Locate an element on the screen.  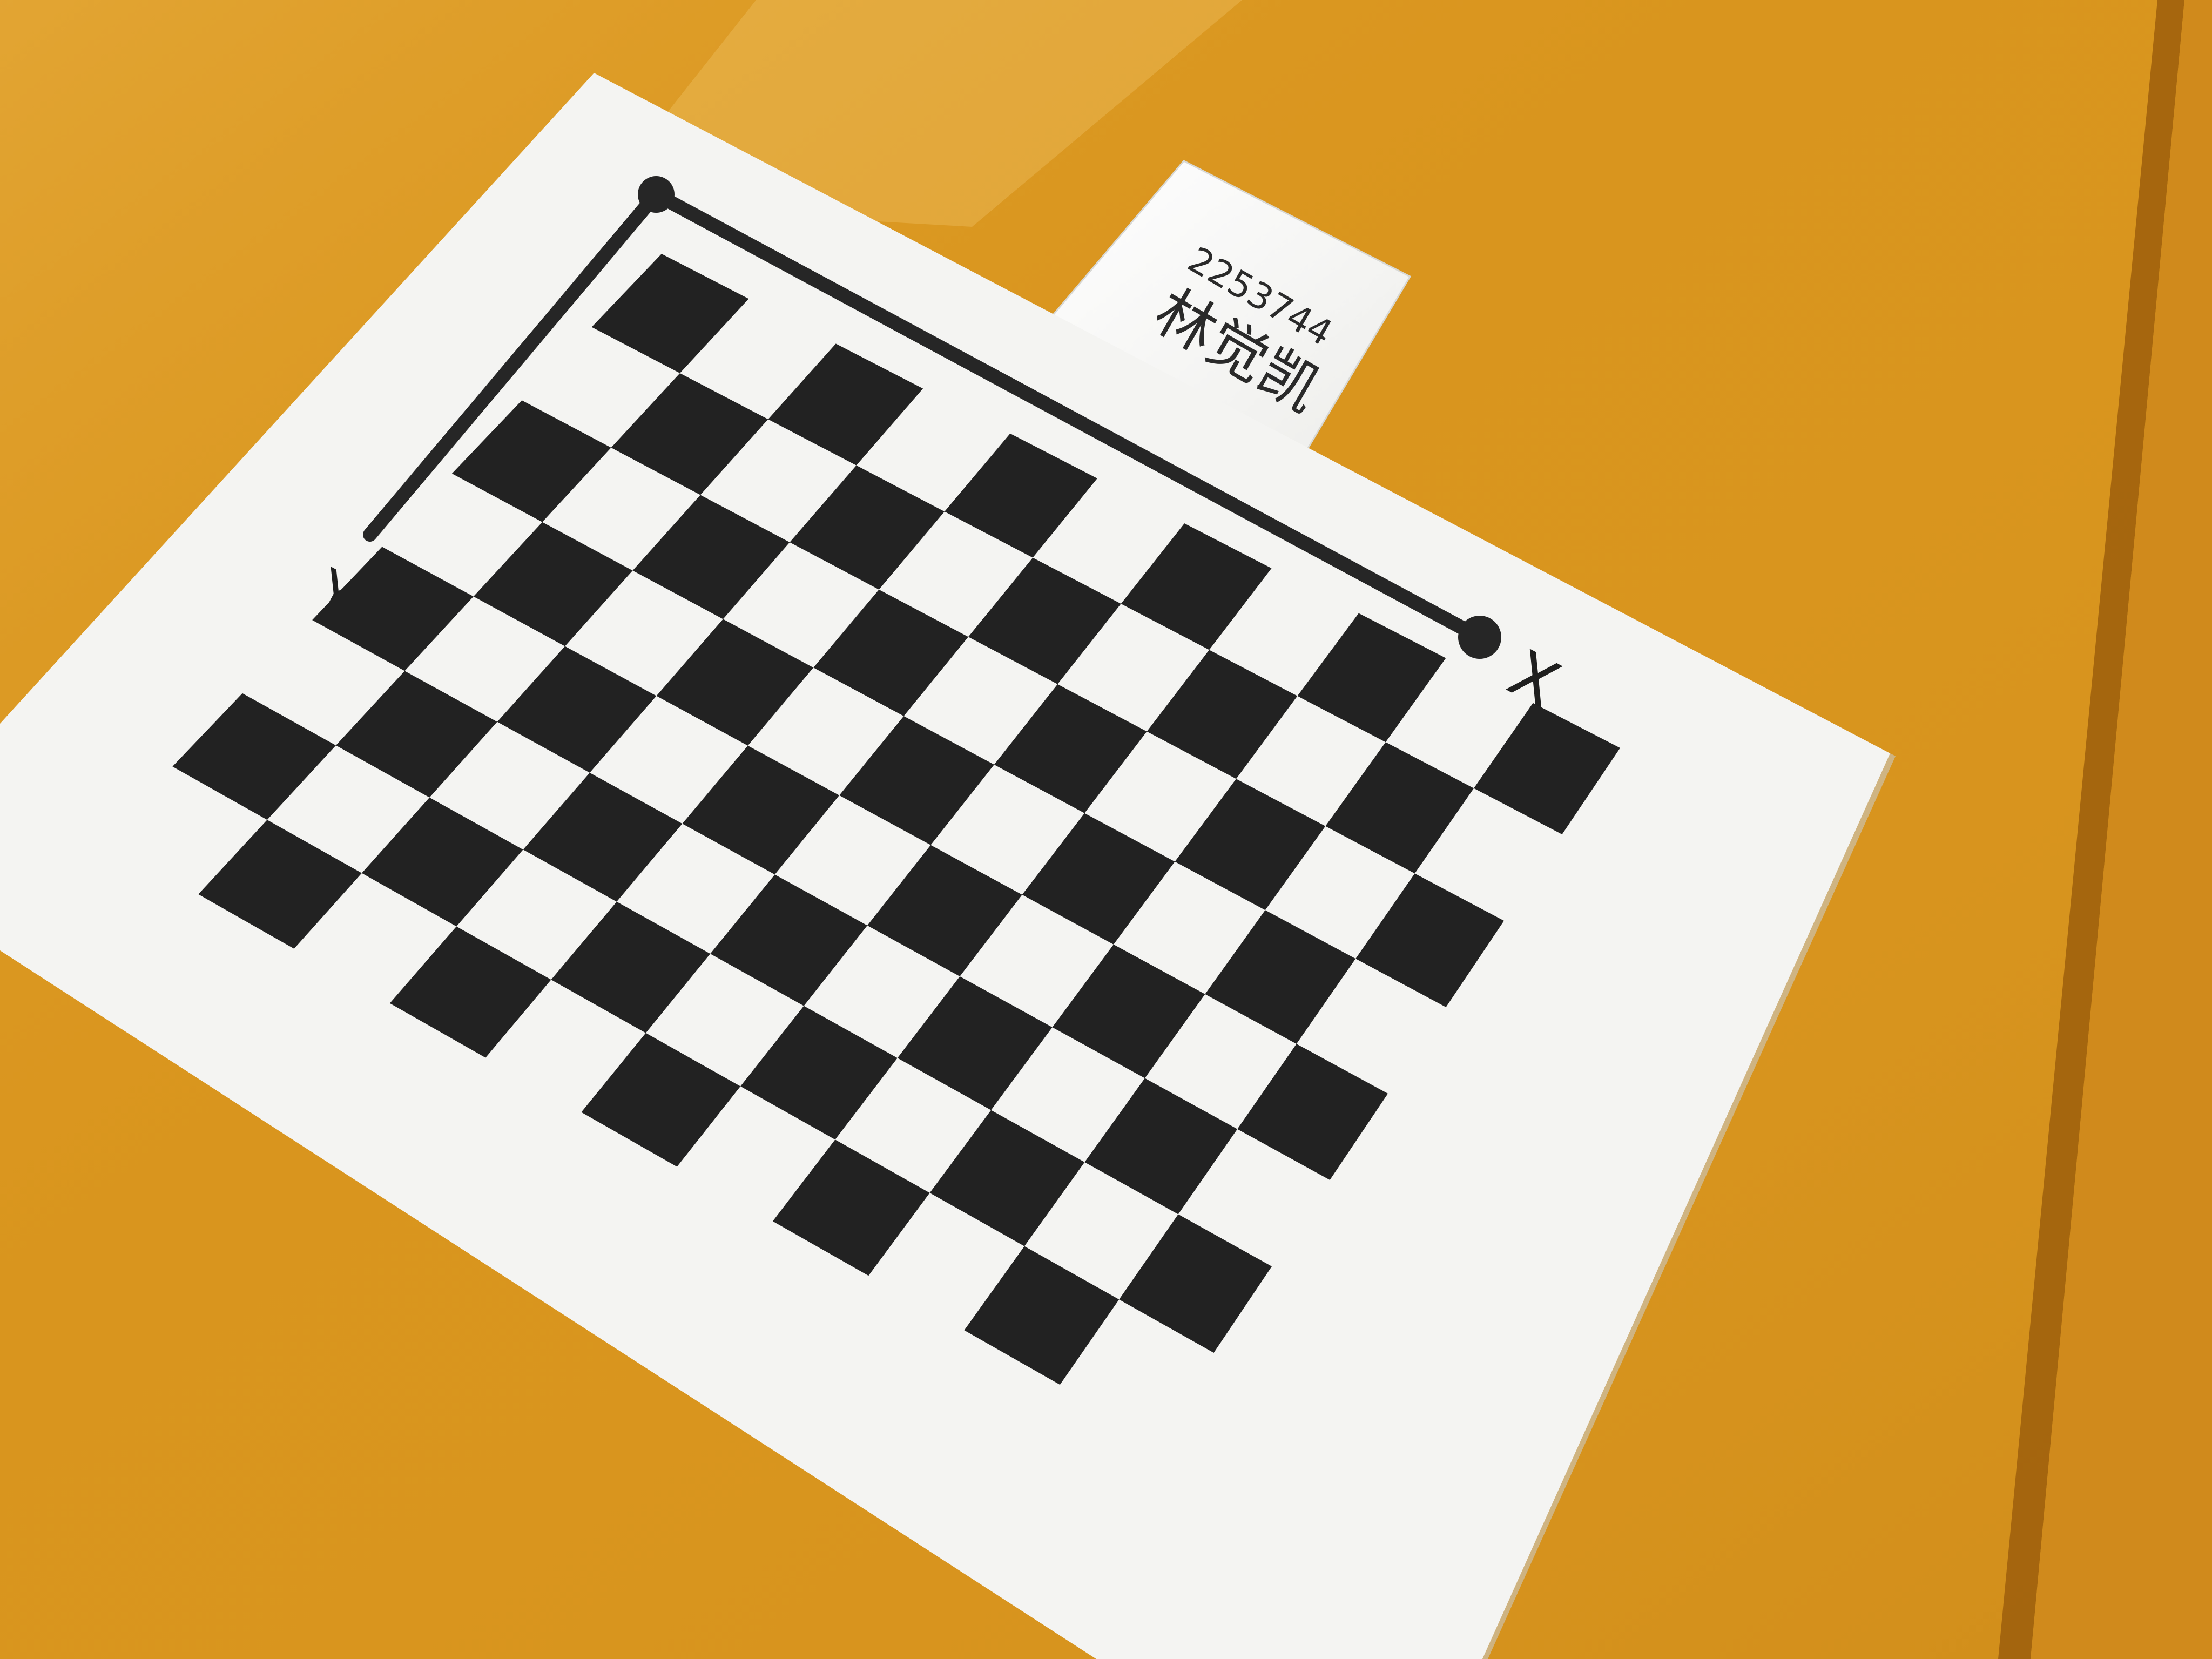
axis-origin-dot is located at coordinates (656, 194).